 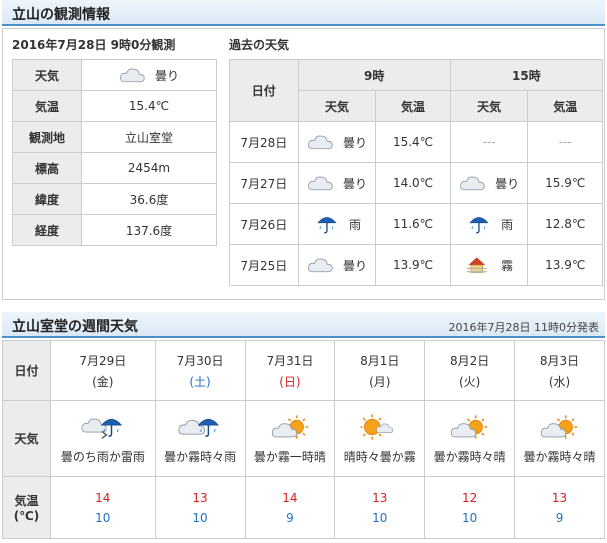 What do you see at coordinates (565, 142) in the screenshot?
I see `past-temp: ---` at bounding box center [565, 142].